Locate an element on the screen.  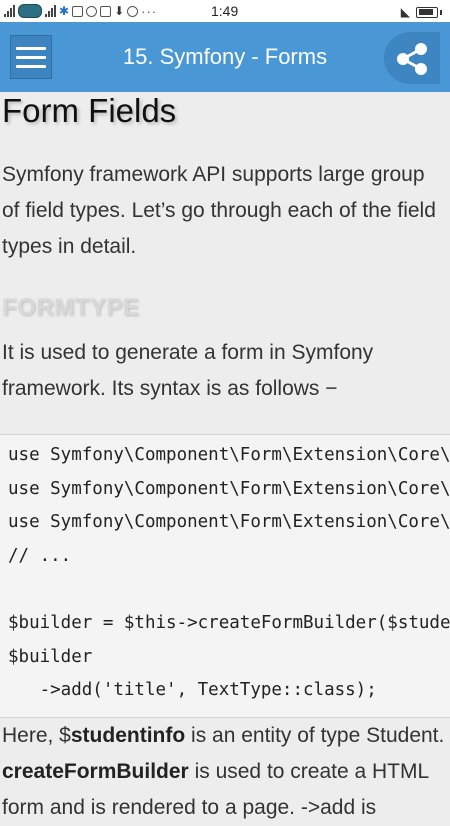
mail-icon is located at coordinates (106, 11).